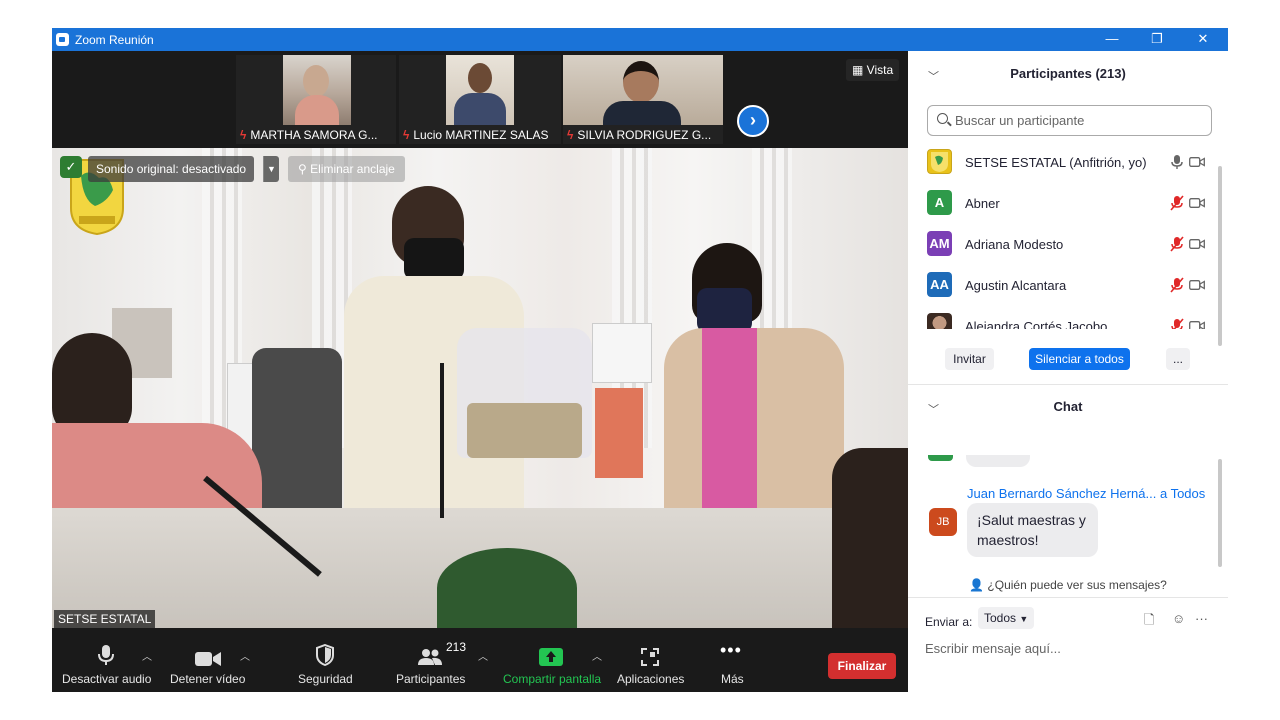 Image resolution: width=1280 pixels, height=720 pixels. I want to click on participant-name: Abner, so click(982, 203).